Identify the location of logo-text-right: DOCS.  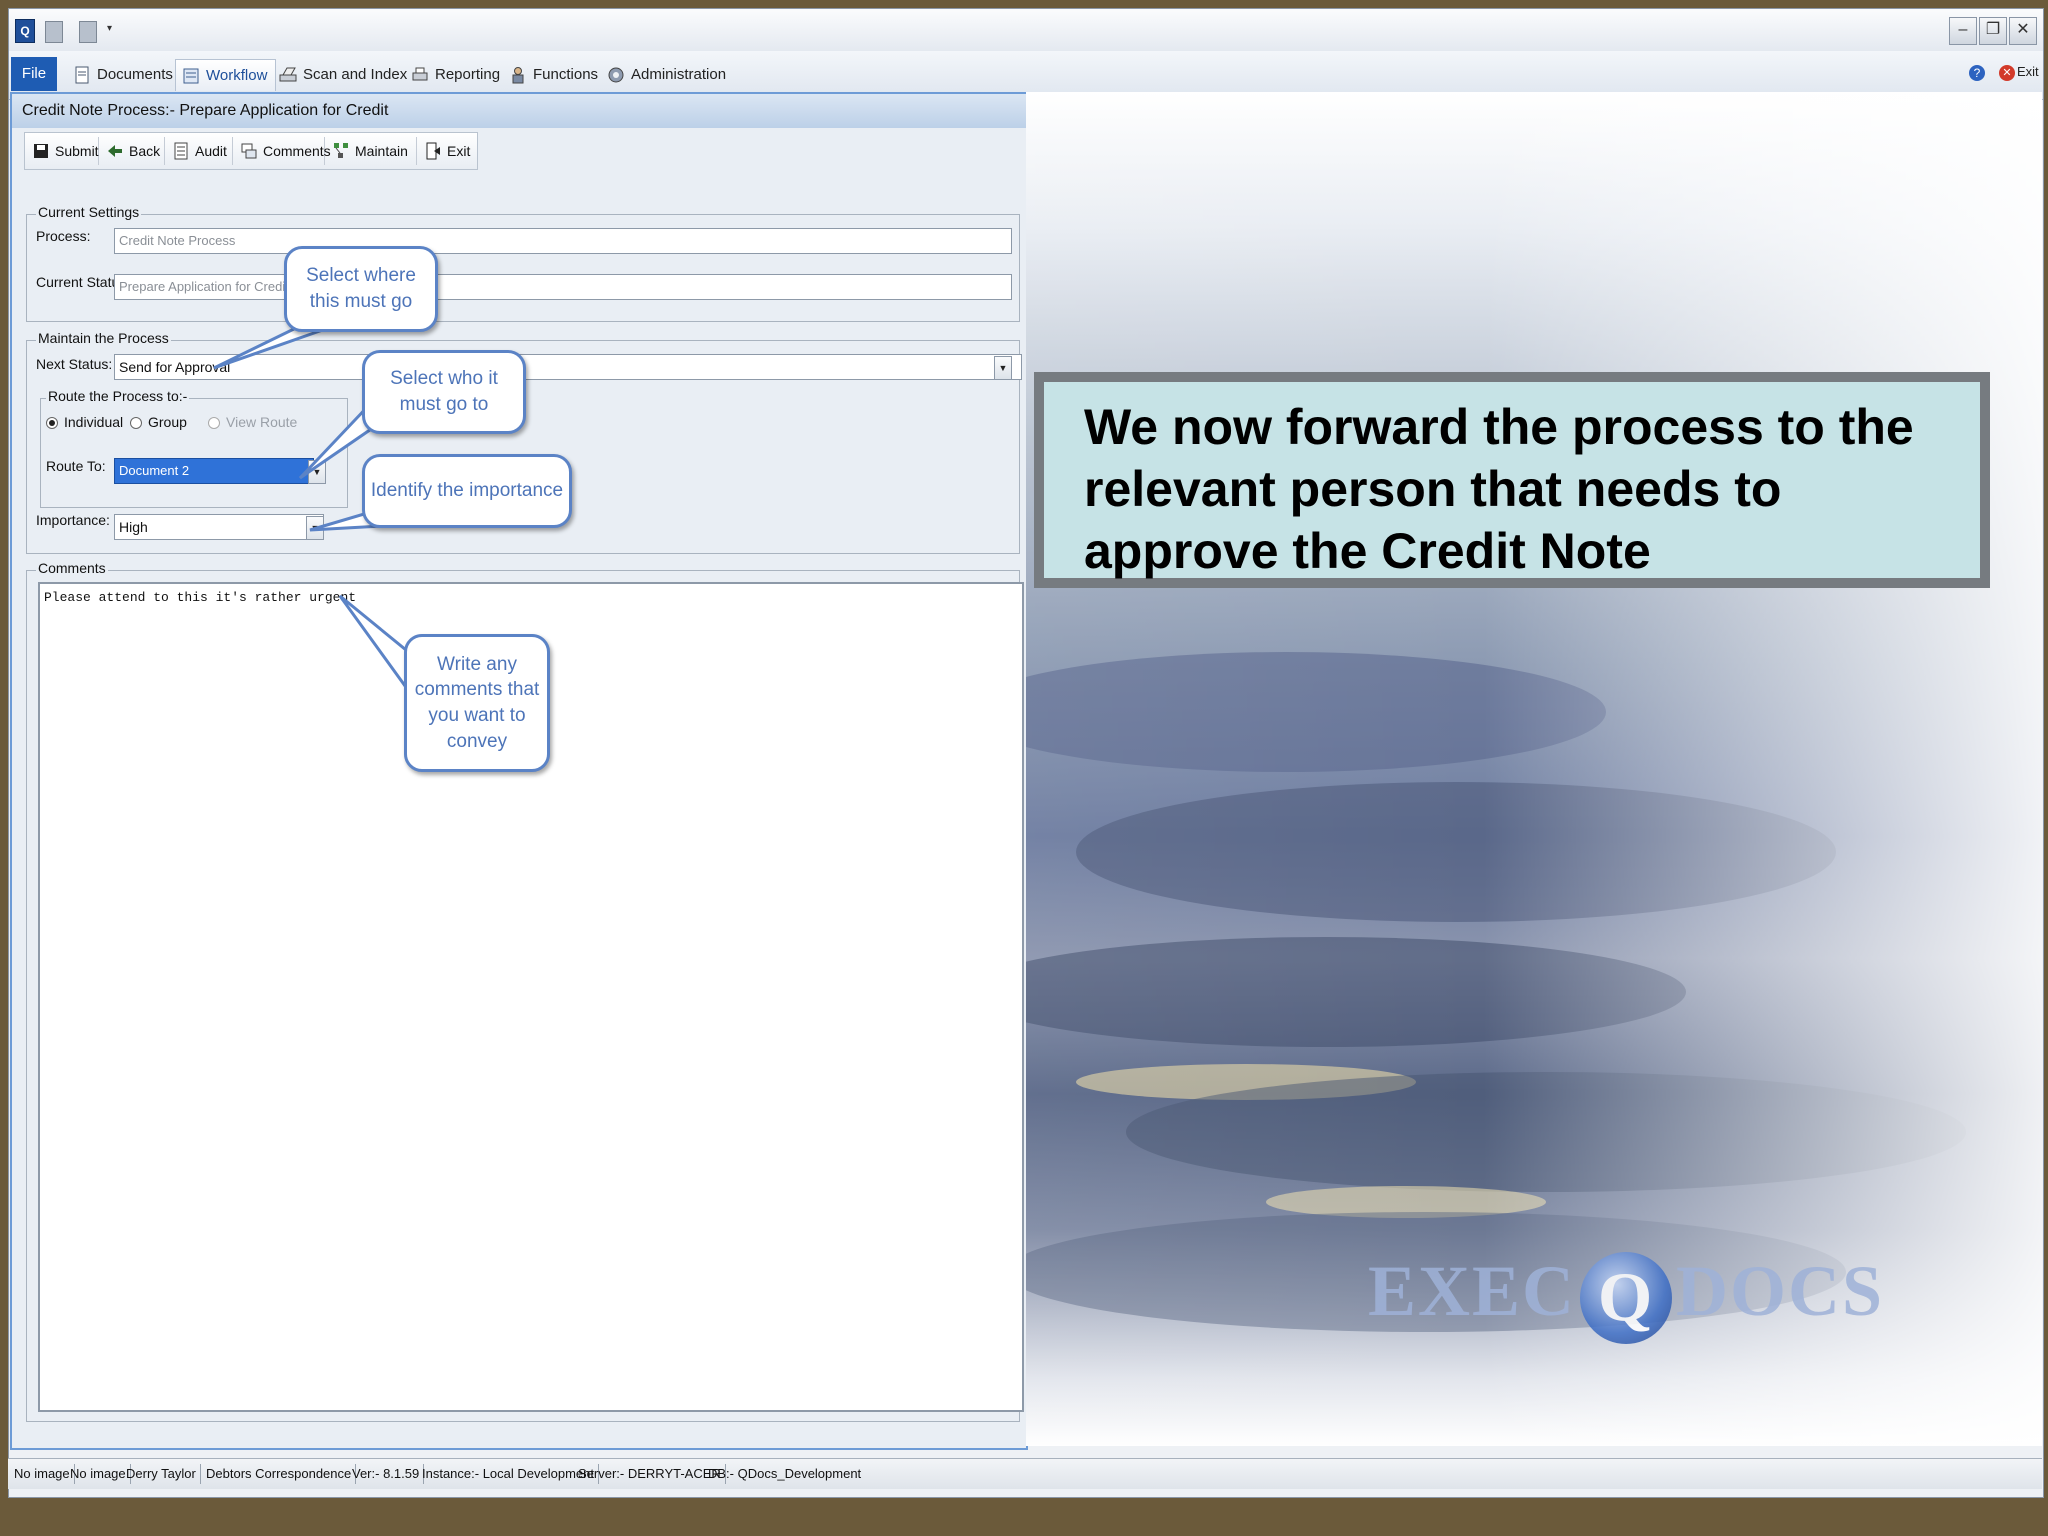
(1780, 1291).